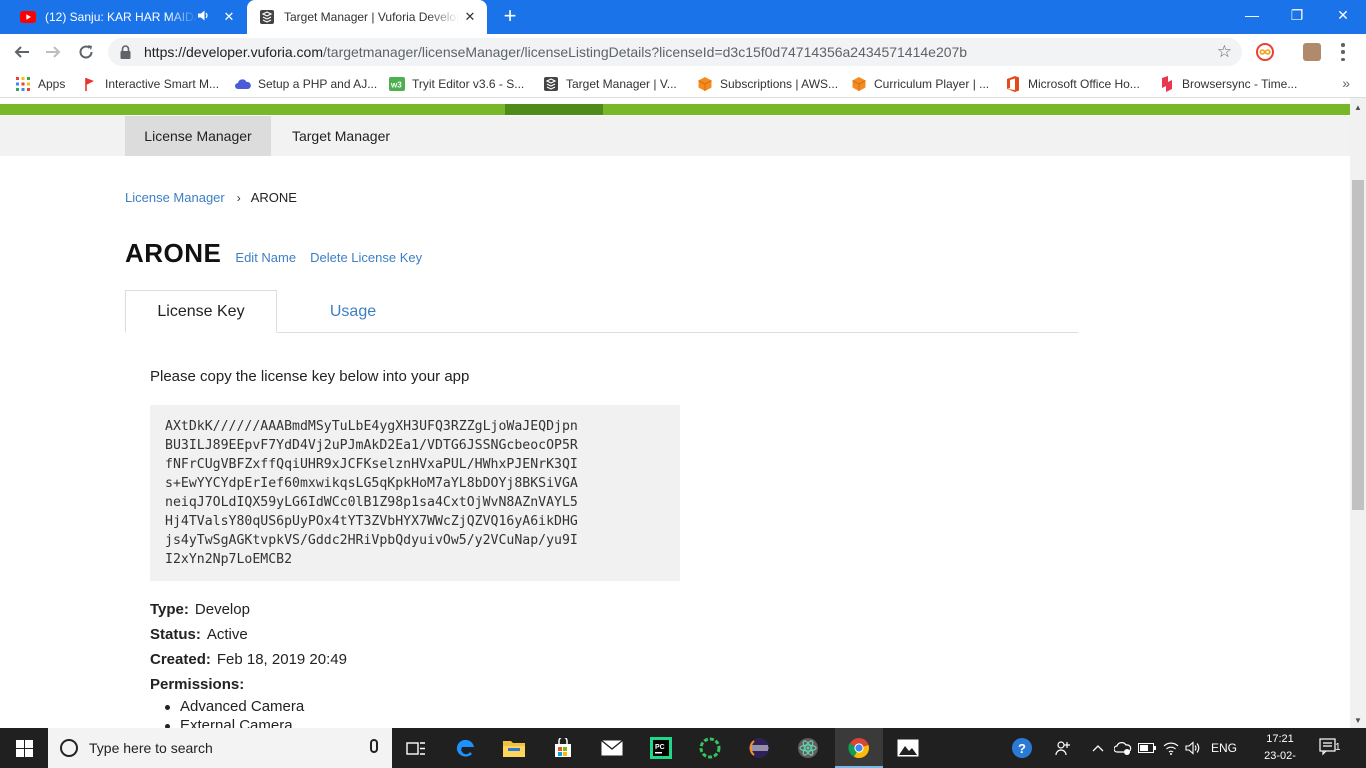 This screenshot has height=768, width=1366. What do you see at coordinates (222, 609) in the screenshot?
I see `type-value: Develop` at bounding box center [222, 609].